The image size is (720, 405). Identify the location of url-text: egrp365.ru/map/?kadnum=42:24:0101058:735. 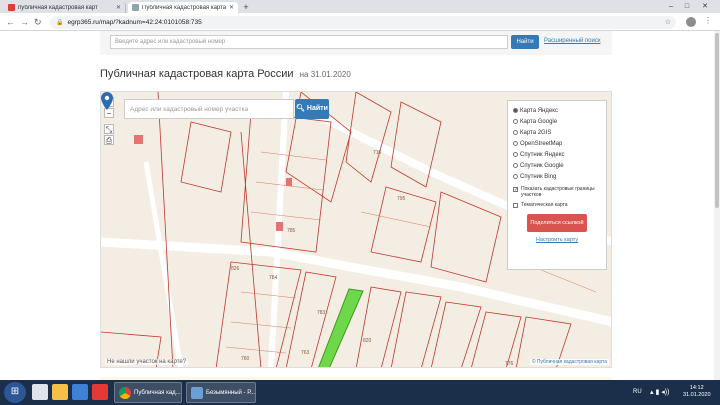
(134, 22).